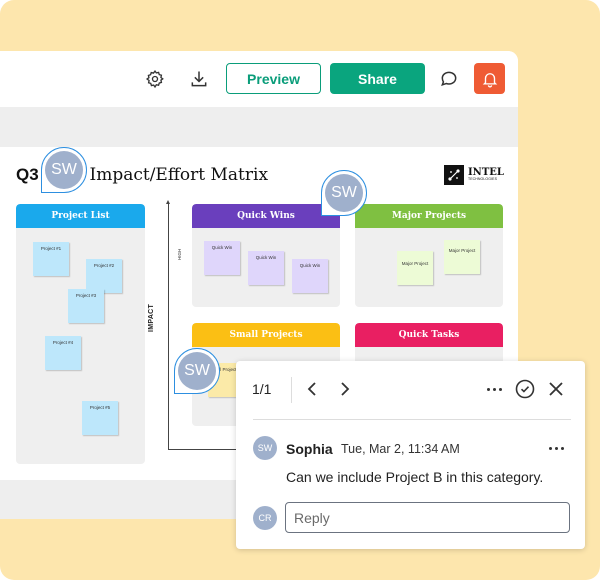  I want to click on comment-icon, so click(449, 79).